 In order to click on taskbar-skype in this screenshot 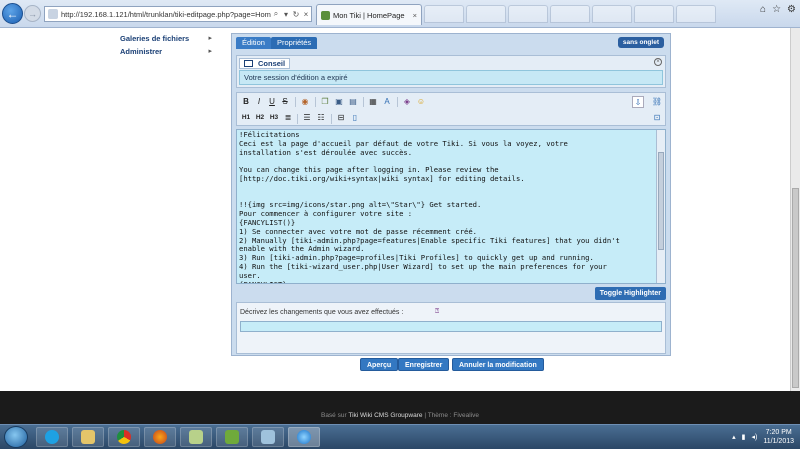, I will do `click(52, 437)`.